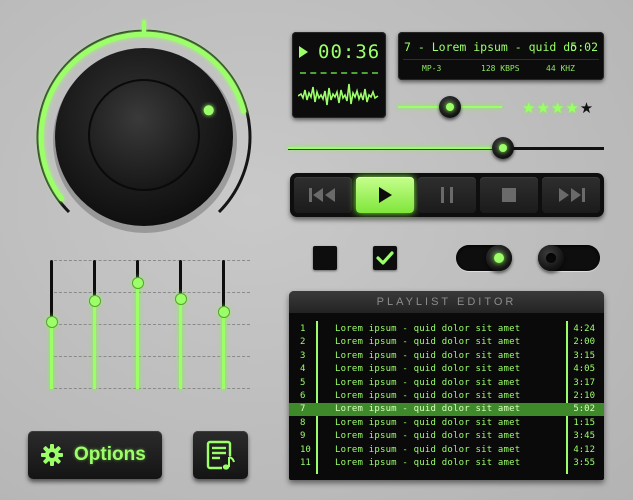 This screenshot has height=500, width=633. Describe the element at coordinates (584, 369) in the screenshot. I see `track-duration: 4:05` at that location.